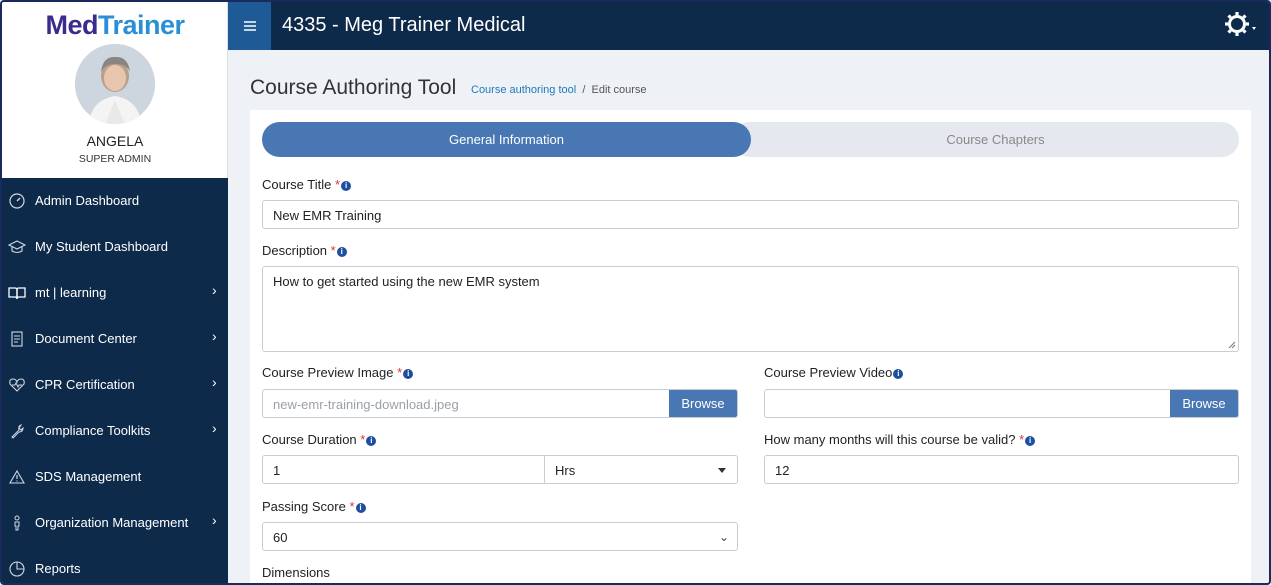 The height and width of the screenshot is (585, 1271). I want to click on person-icon, so click(17, 523).